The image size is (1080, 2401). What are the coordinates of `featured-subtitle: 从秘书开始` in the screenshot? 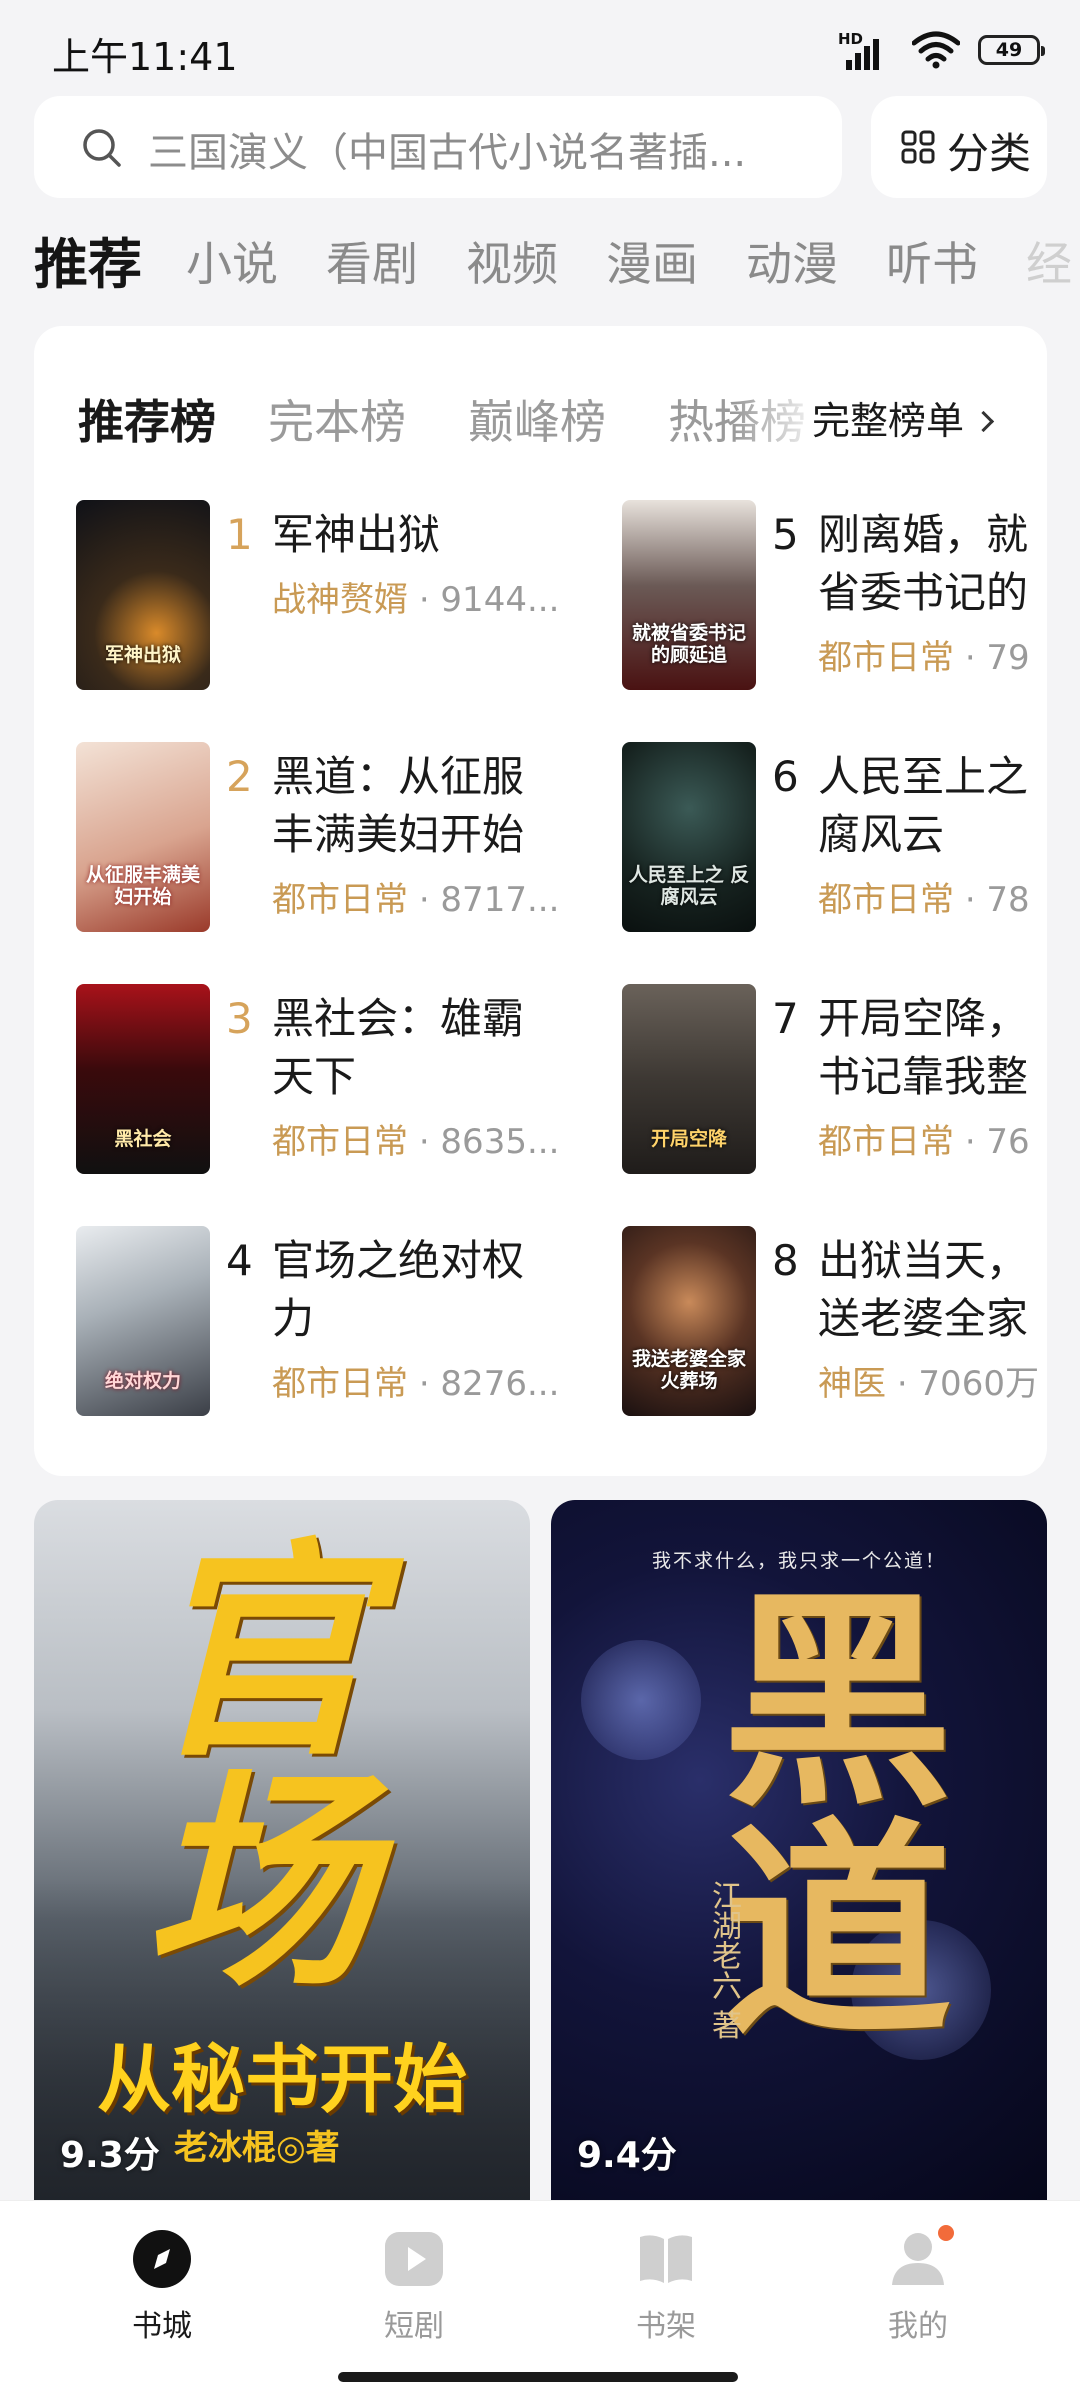 It's located at (282, 2080).